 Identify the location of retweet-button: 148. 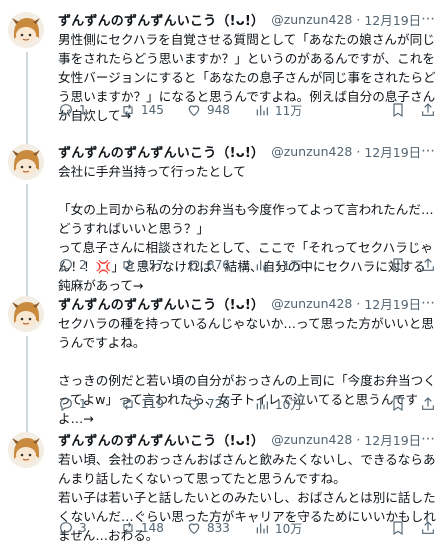
(153, 528).